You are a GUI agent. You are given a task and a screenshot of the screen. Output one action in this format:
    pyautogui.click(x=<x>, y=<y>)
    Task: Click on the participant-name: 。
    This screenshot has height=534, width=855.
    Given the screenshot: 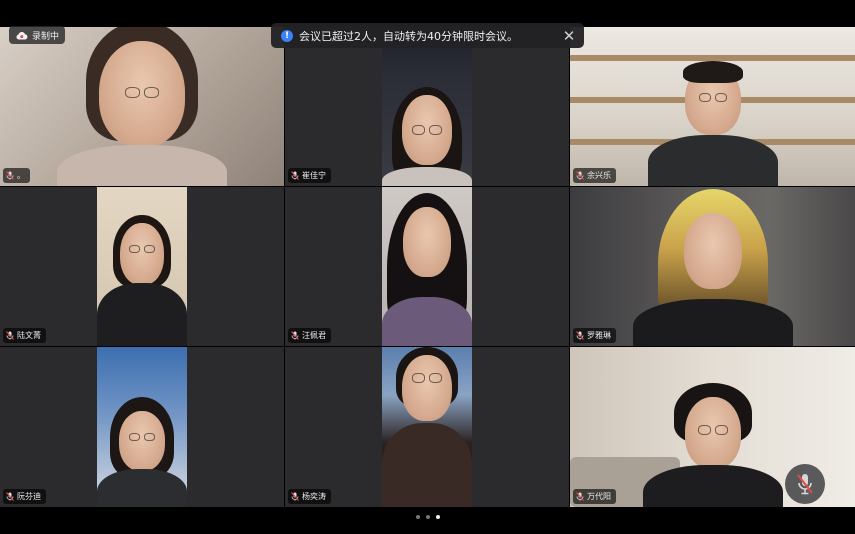 What is the action you would take?
    pyautogui.click(x=21, y=175)
    